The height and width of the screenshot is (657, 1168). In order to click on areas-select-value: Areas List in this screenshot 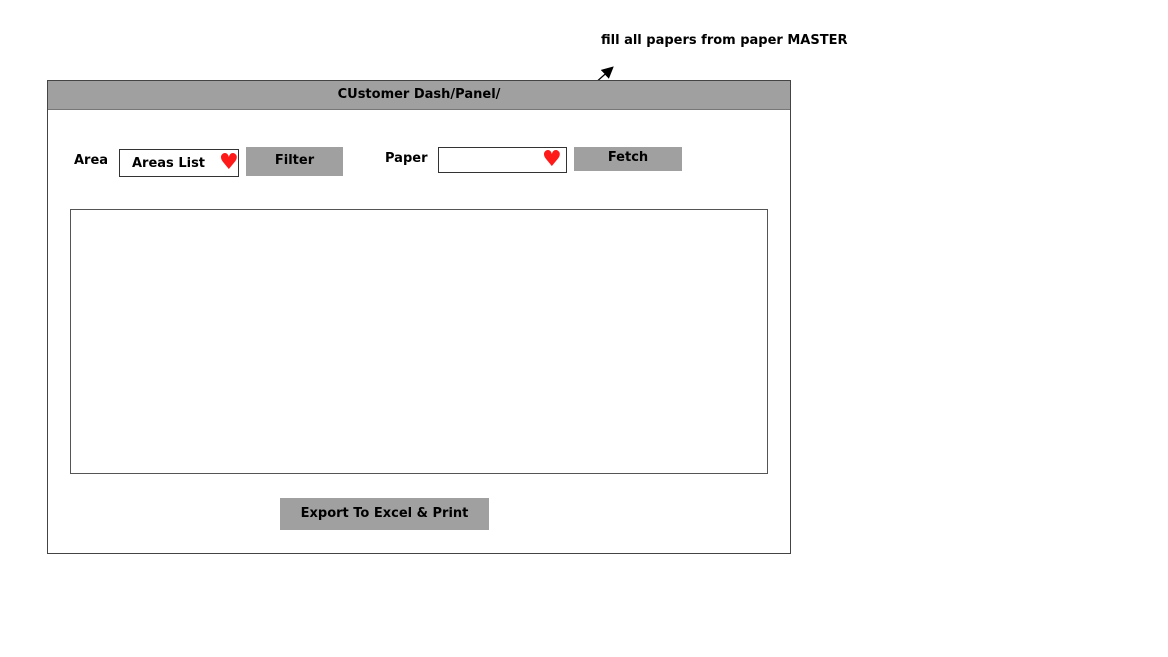, I will do `click(169, 163)`.